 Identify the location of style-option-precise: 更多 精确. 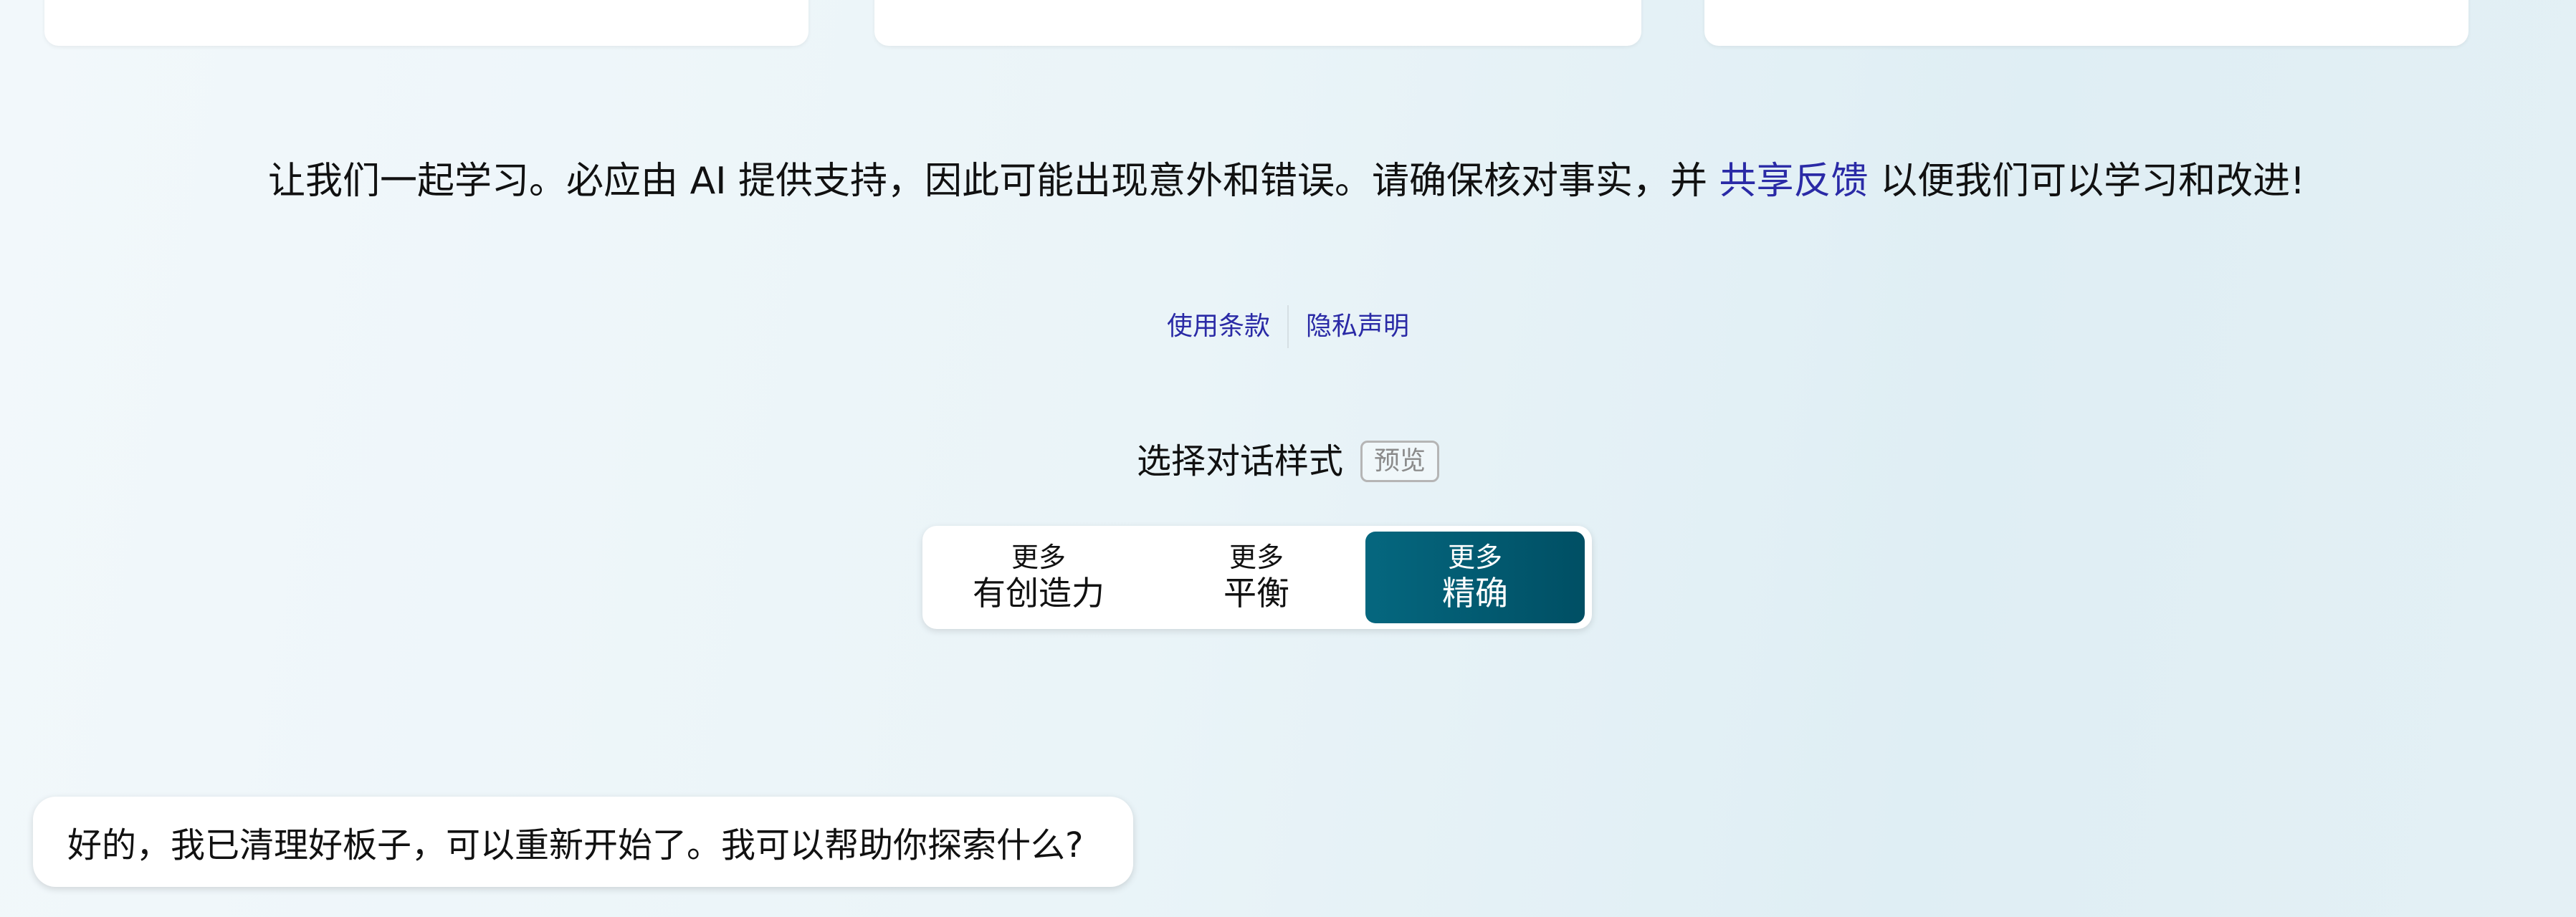
(1475, 577).